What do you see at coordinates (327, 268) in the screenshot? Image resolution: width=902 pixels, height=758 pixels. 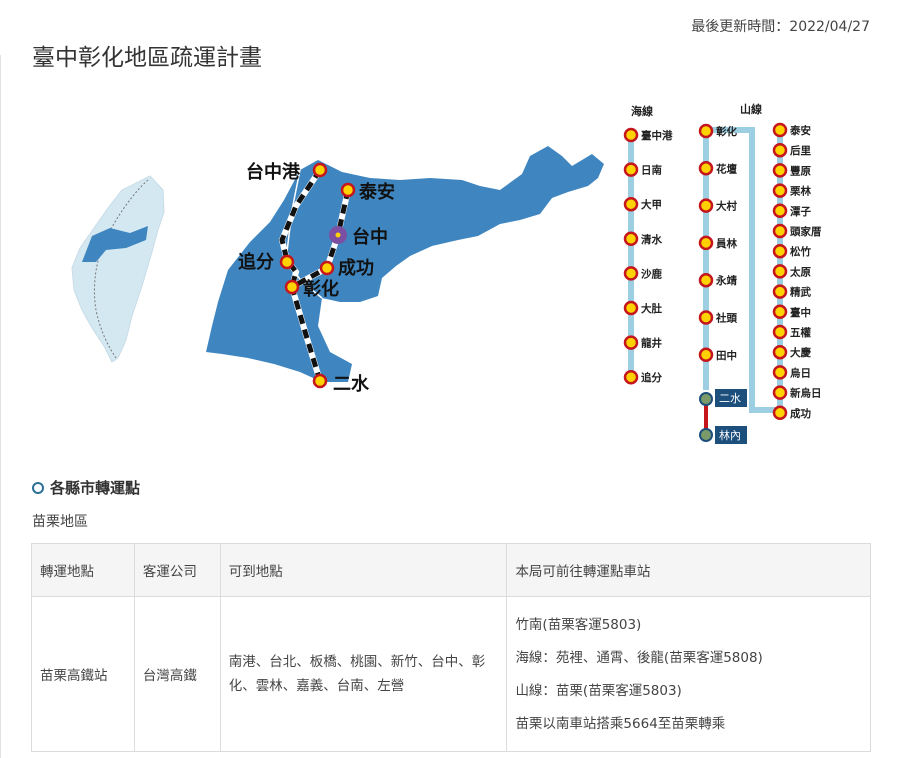 I see `station-chenggong` at bounding box center [327, 268].